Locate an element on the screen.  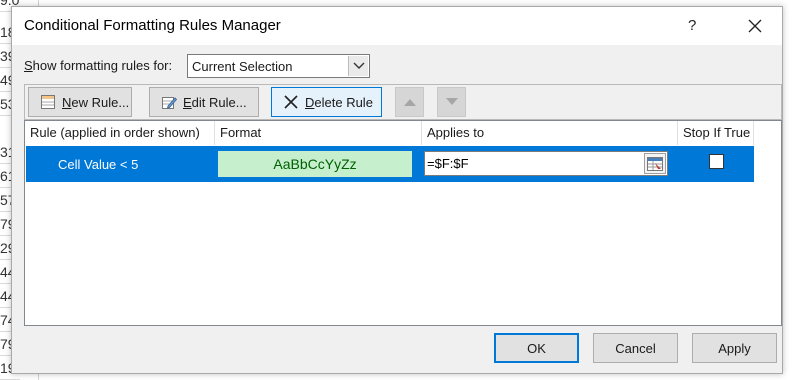
range-selector-button is located at coordinates (655, 163).